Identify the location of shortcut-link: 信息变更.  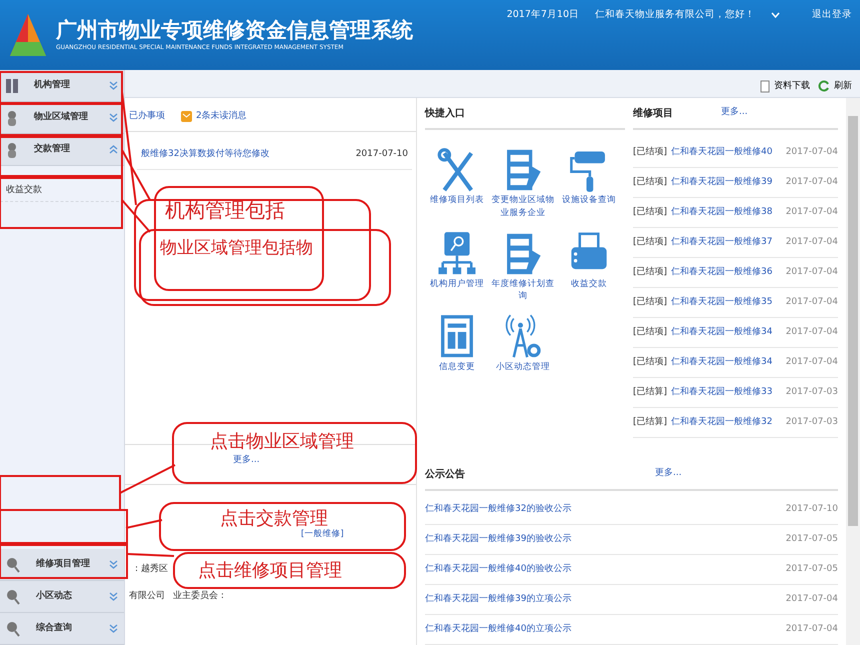
(457, 367).